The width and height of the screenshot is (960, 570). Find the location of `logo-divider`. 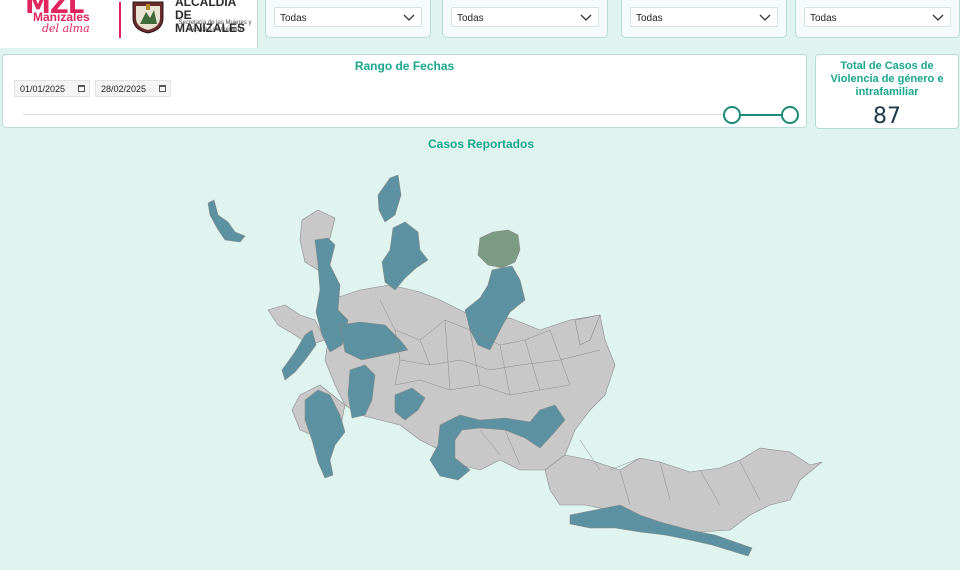

logo-divider is located at coordinates (120, 20).